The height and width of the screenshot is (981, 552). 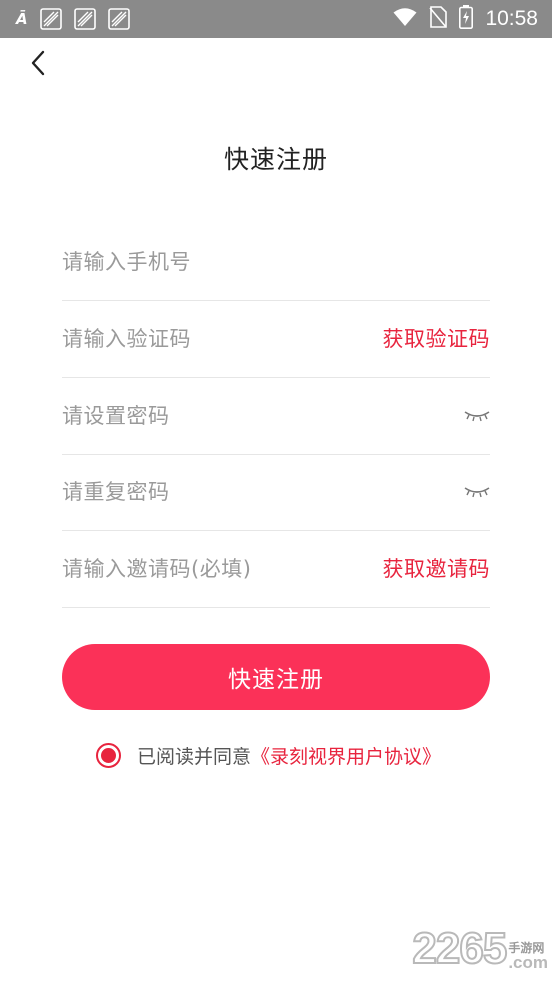 I want to click on verification-code-field: 请输入验证码 获取验证码, so click(x=276, y=339).